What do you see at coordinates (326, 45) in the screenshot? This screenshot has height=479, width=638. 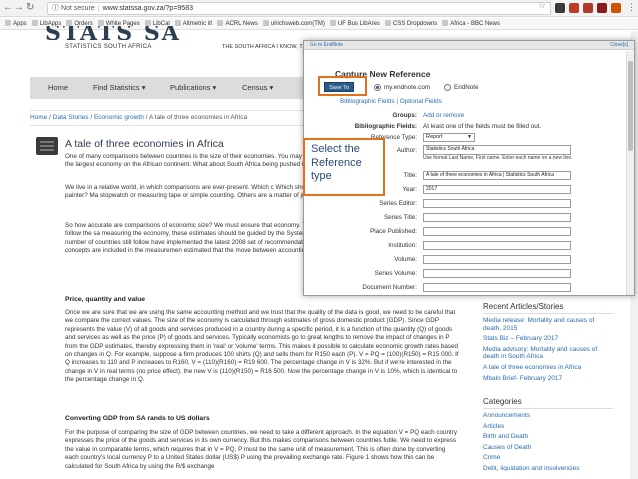 I see `go-to-endnote-link: Go to EndNote` at bounding box center [326, 45].